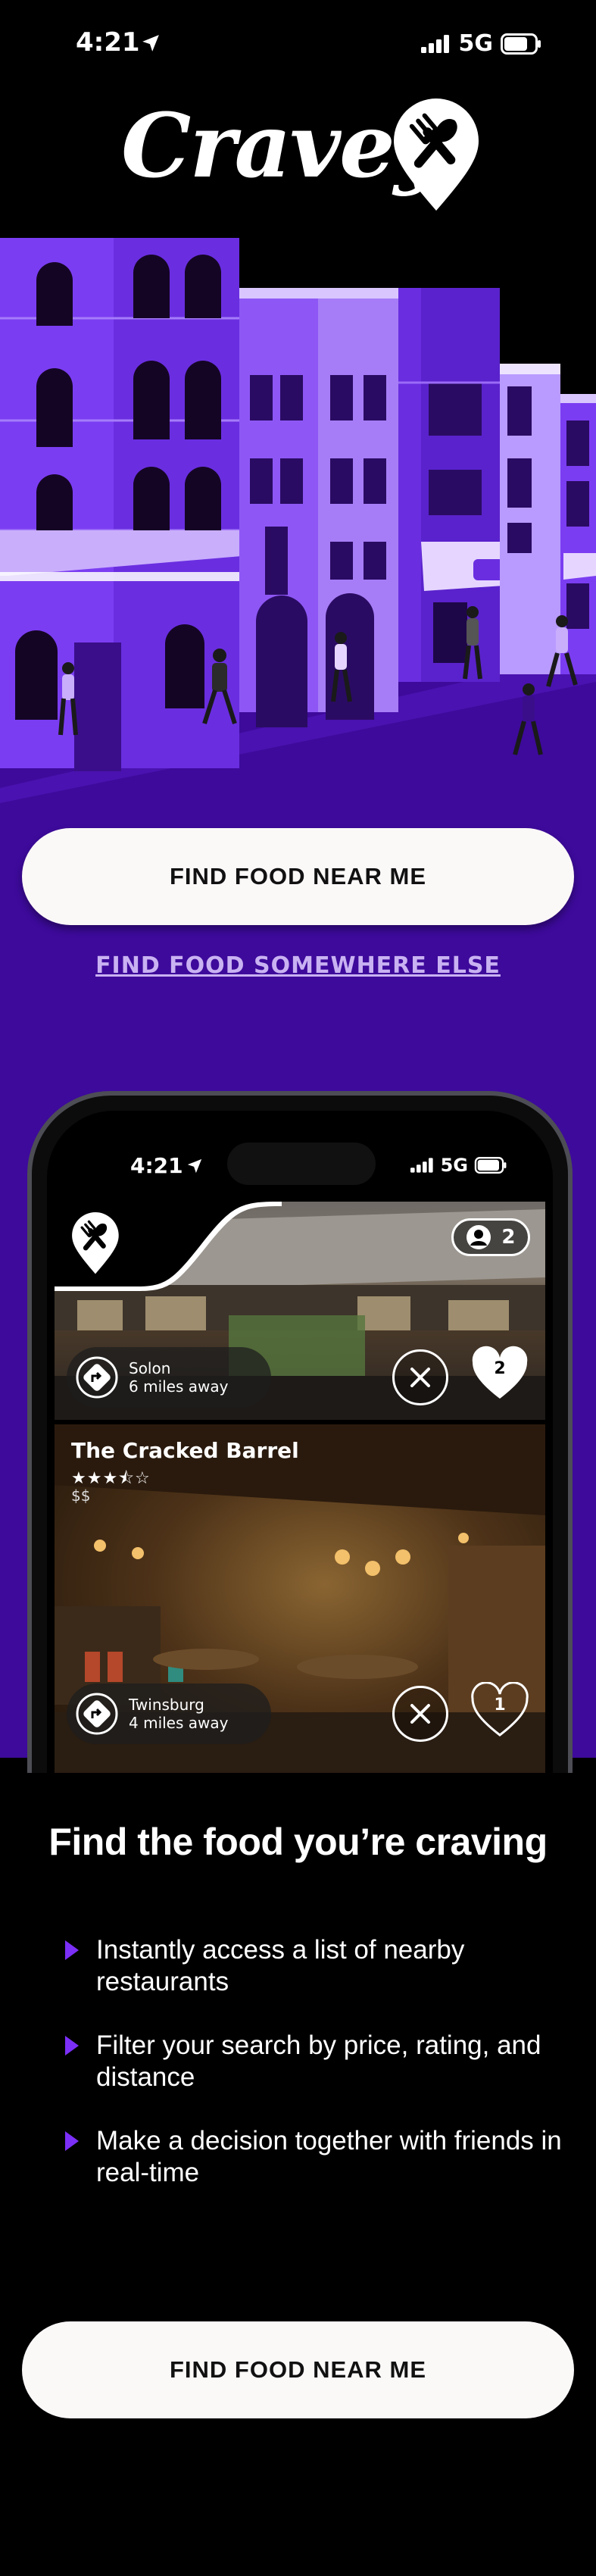 This screenshot has width=596, height=2576. Describe the element at coordinates (500, 1705) in the screenshot. I see `like-count: 1` at that location.